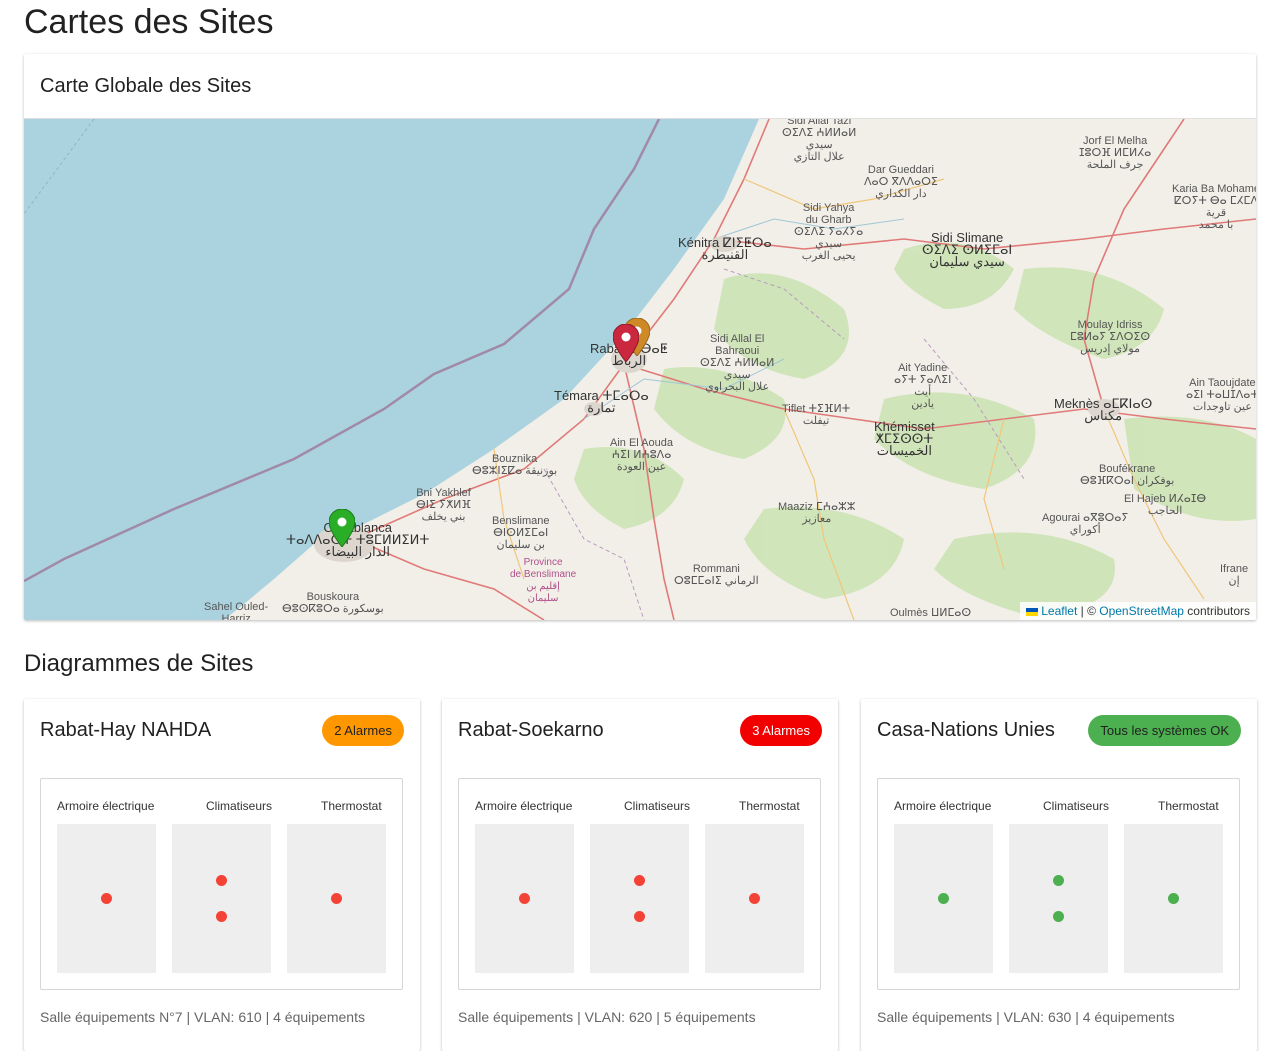 The height and width of the screenshot is (1051, 1280). What do you see at coordinates (1115, 153) in the screenshot?
I see `map-label-jorf-el-melha: Jorf El Melha ⵊⵓⵔⴼ ⵍⵎⵍⵃⴰ جرف الملحة` at bounding box center [1115, 153].